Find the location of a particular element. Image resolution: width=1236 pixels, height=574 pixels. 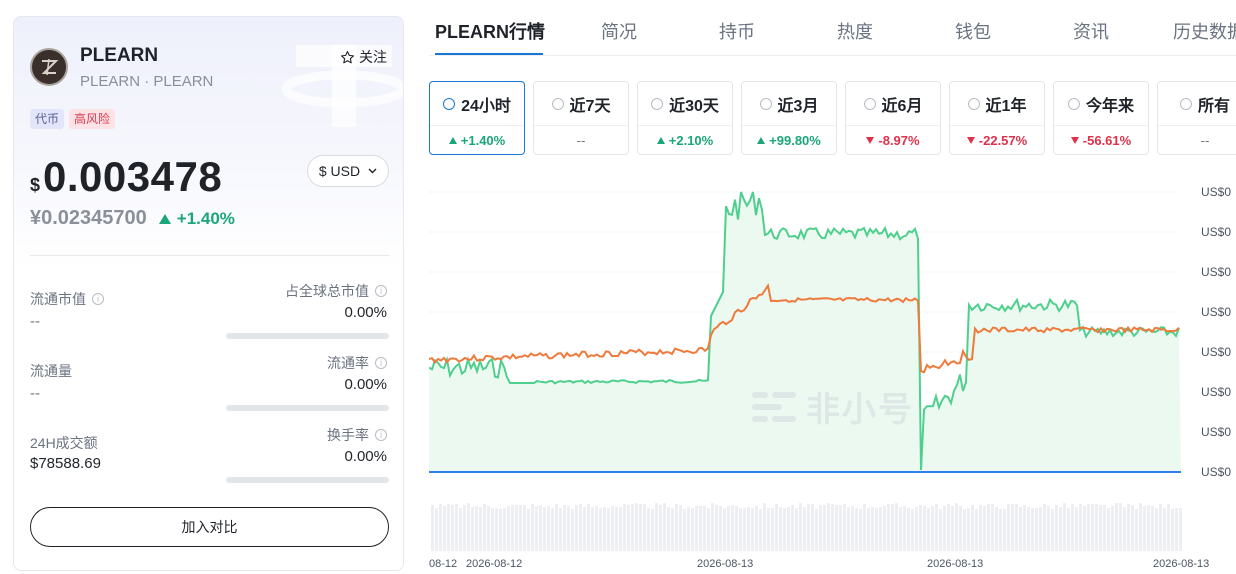

period-option-head: 近7天 is located at coordinates (581, 104).